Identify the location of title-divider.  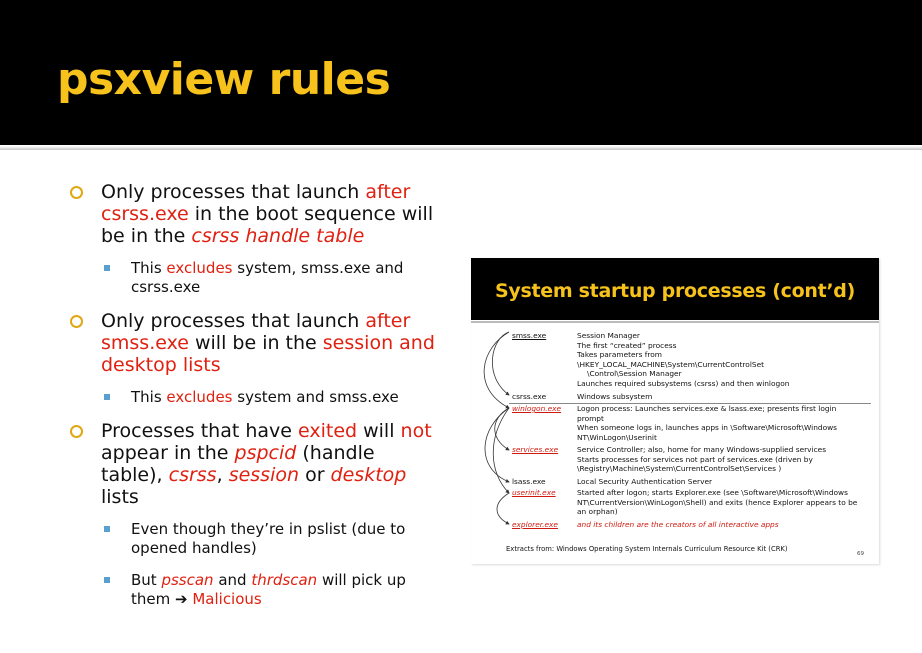
(461, 148).